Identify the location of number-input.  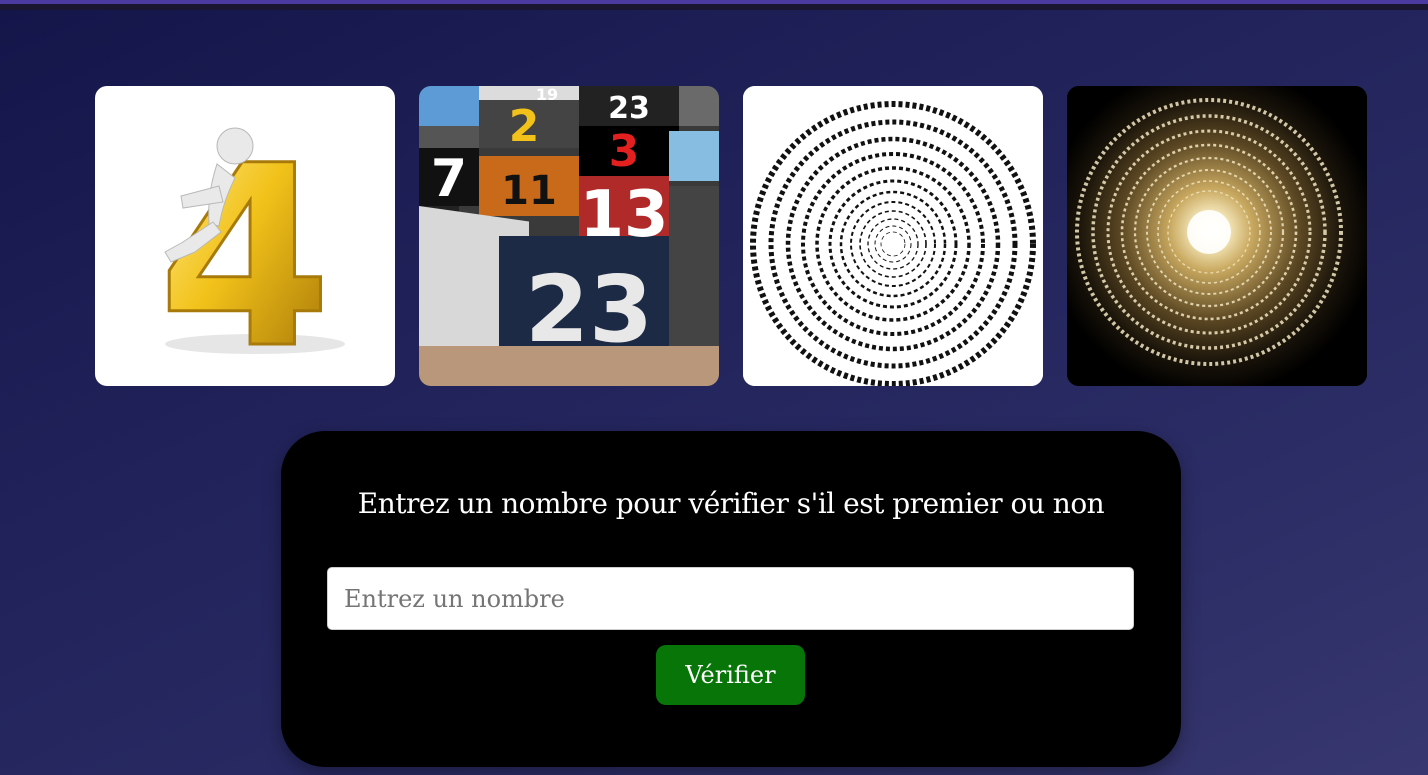
(730, 598).